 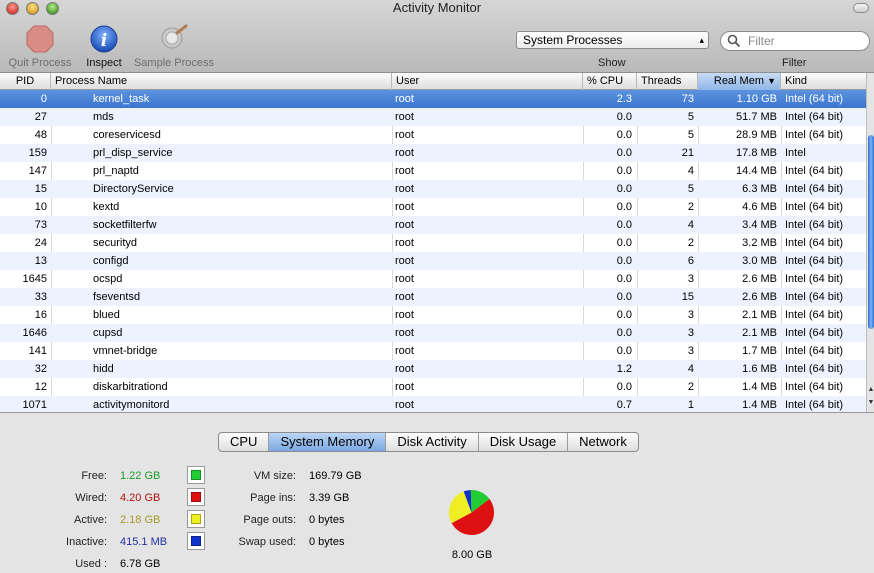 I want to click on free-label: Free:, so click(x=94, y=476).